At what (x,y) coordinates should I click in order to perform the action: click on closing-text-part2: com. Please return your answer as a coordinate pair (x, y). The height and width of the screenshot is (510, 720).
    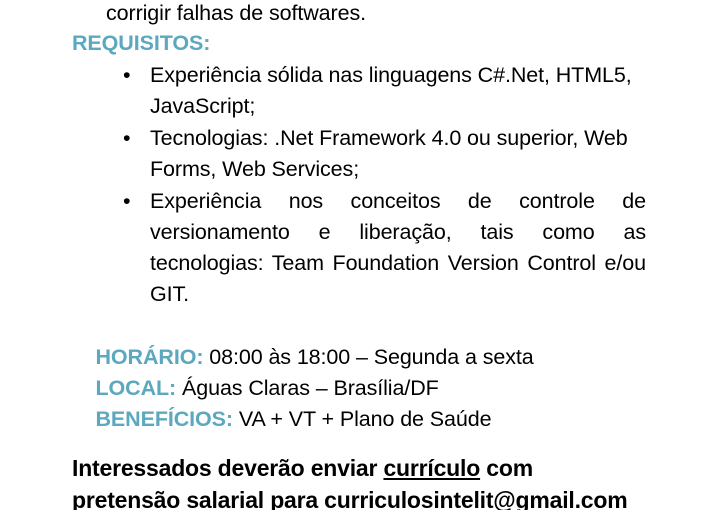
    Looking at the image, I should click on (506, 468).